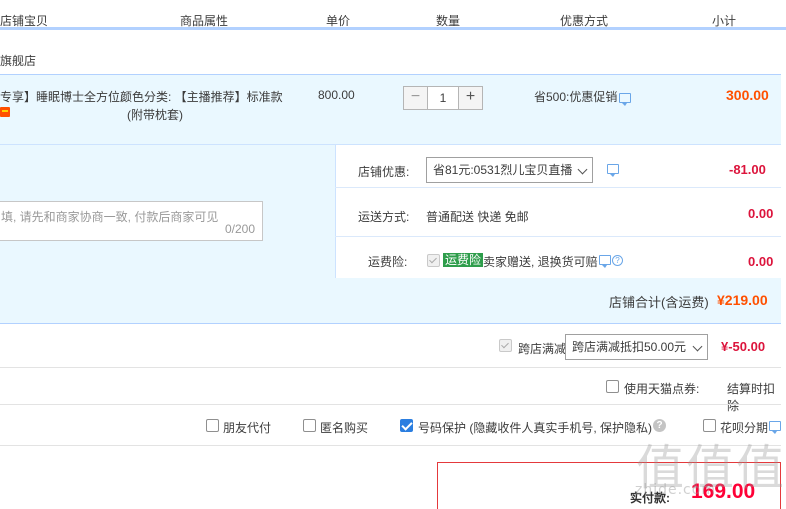 The height and width of the screenshot is (509, 786). I want to click on shop-discount-label: 店铺优惠:, so click(384, 172).